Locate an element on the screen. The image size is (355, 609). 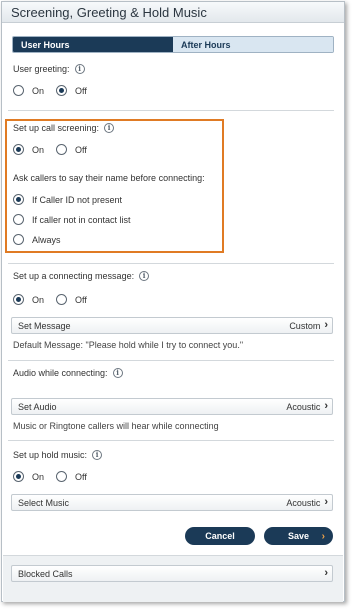
call-screening-row: Set up call screening: i is located at coordinates (64, 128).